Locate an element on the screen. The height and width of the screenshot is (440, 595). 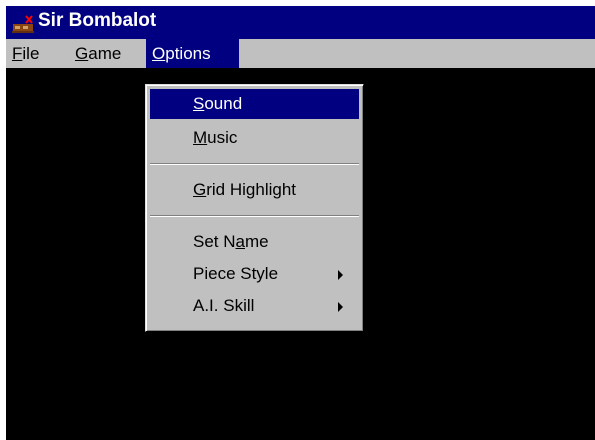
menu-options: Options is located at coordinates (192, 53).